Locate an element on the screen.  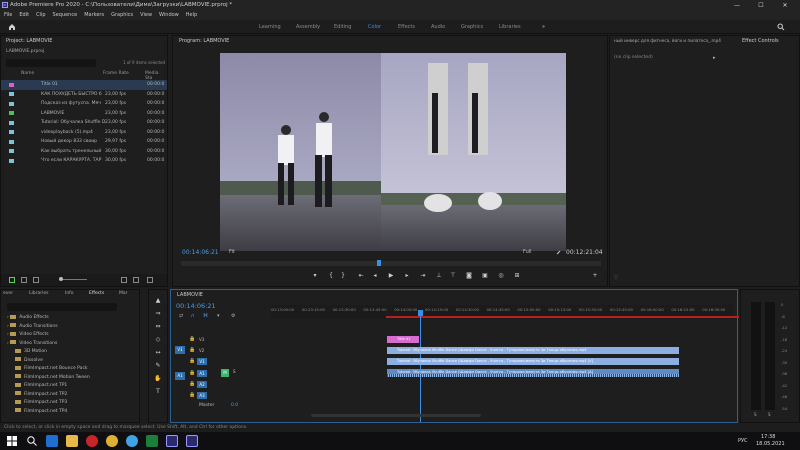
clock-date: 18.05.2021 is located at coordinates (770, 444).